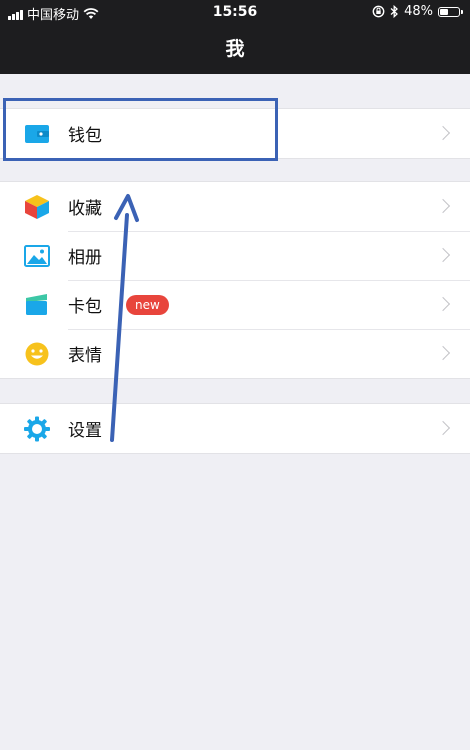  I want to click on card-pack-icon, so click(37, 305).